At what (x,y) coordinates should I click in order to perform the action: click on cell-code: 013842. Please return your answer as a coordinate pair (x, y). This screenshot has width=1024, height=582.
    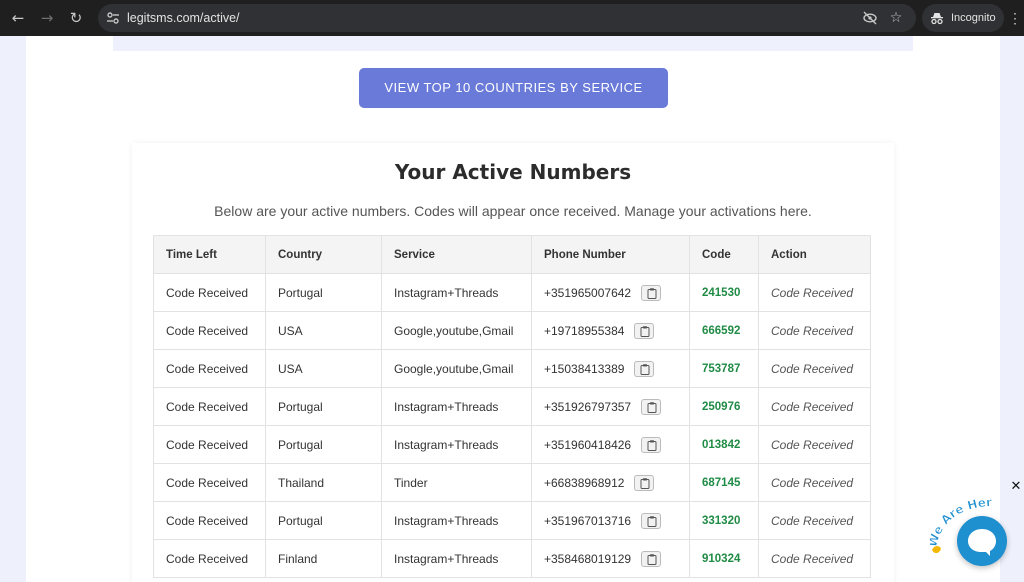
    Looking at the image, I should click on (724, 444).